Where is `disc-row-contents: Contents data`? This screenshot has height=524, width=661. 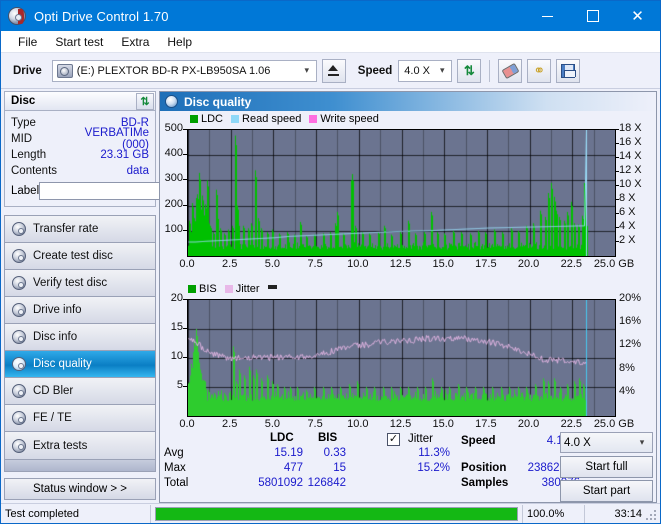 disc-row-contents: Contents data is located at coordinates (80, 171).